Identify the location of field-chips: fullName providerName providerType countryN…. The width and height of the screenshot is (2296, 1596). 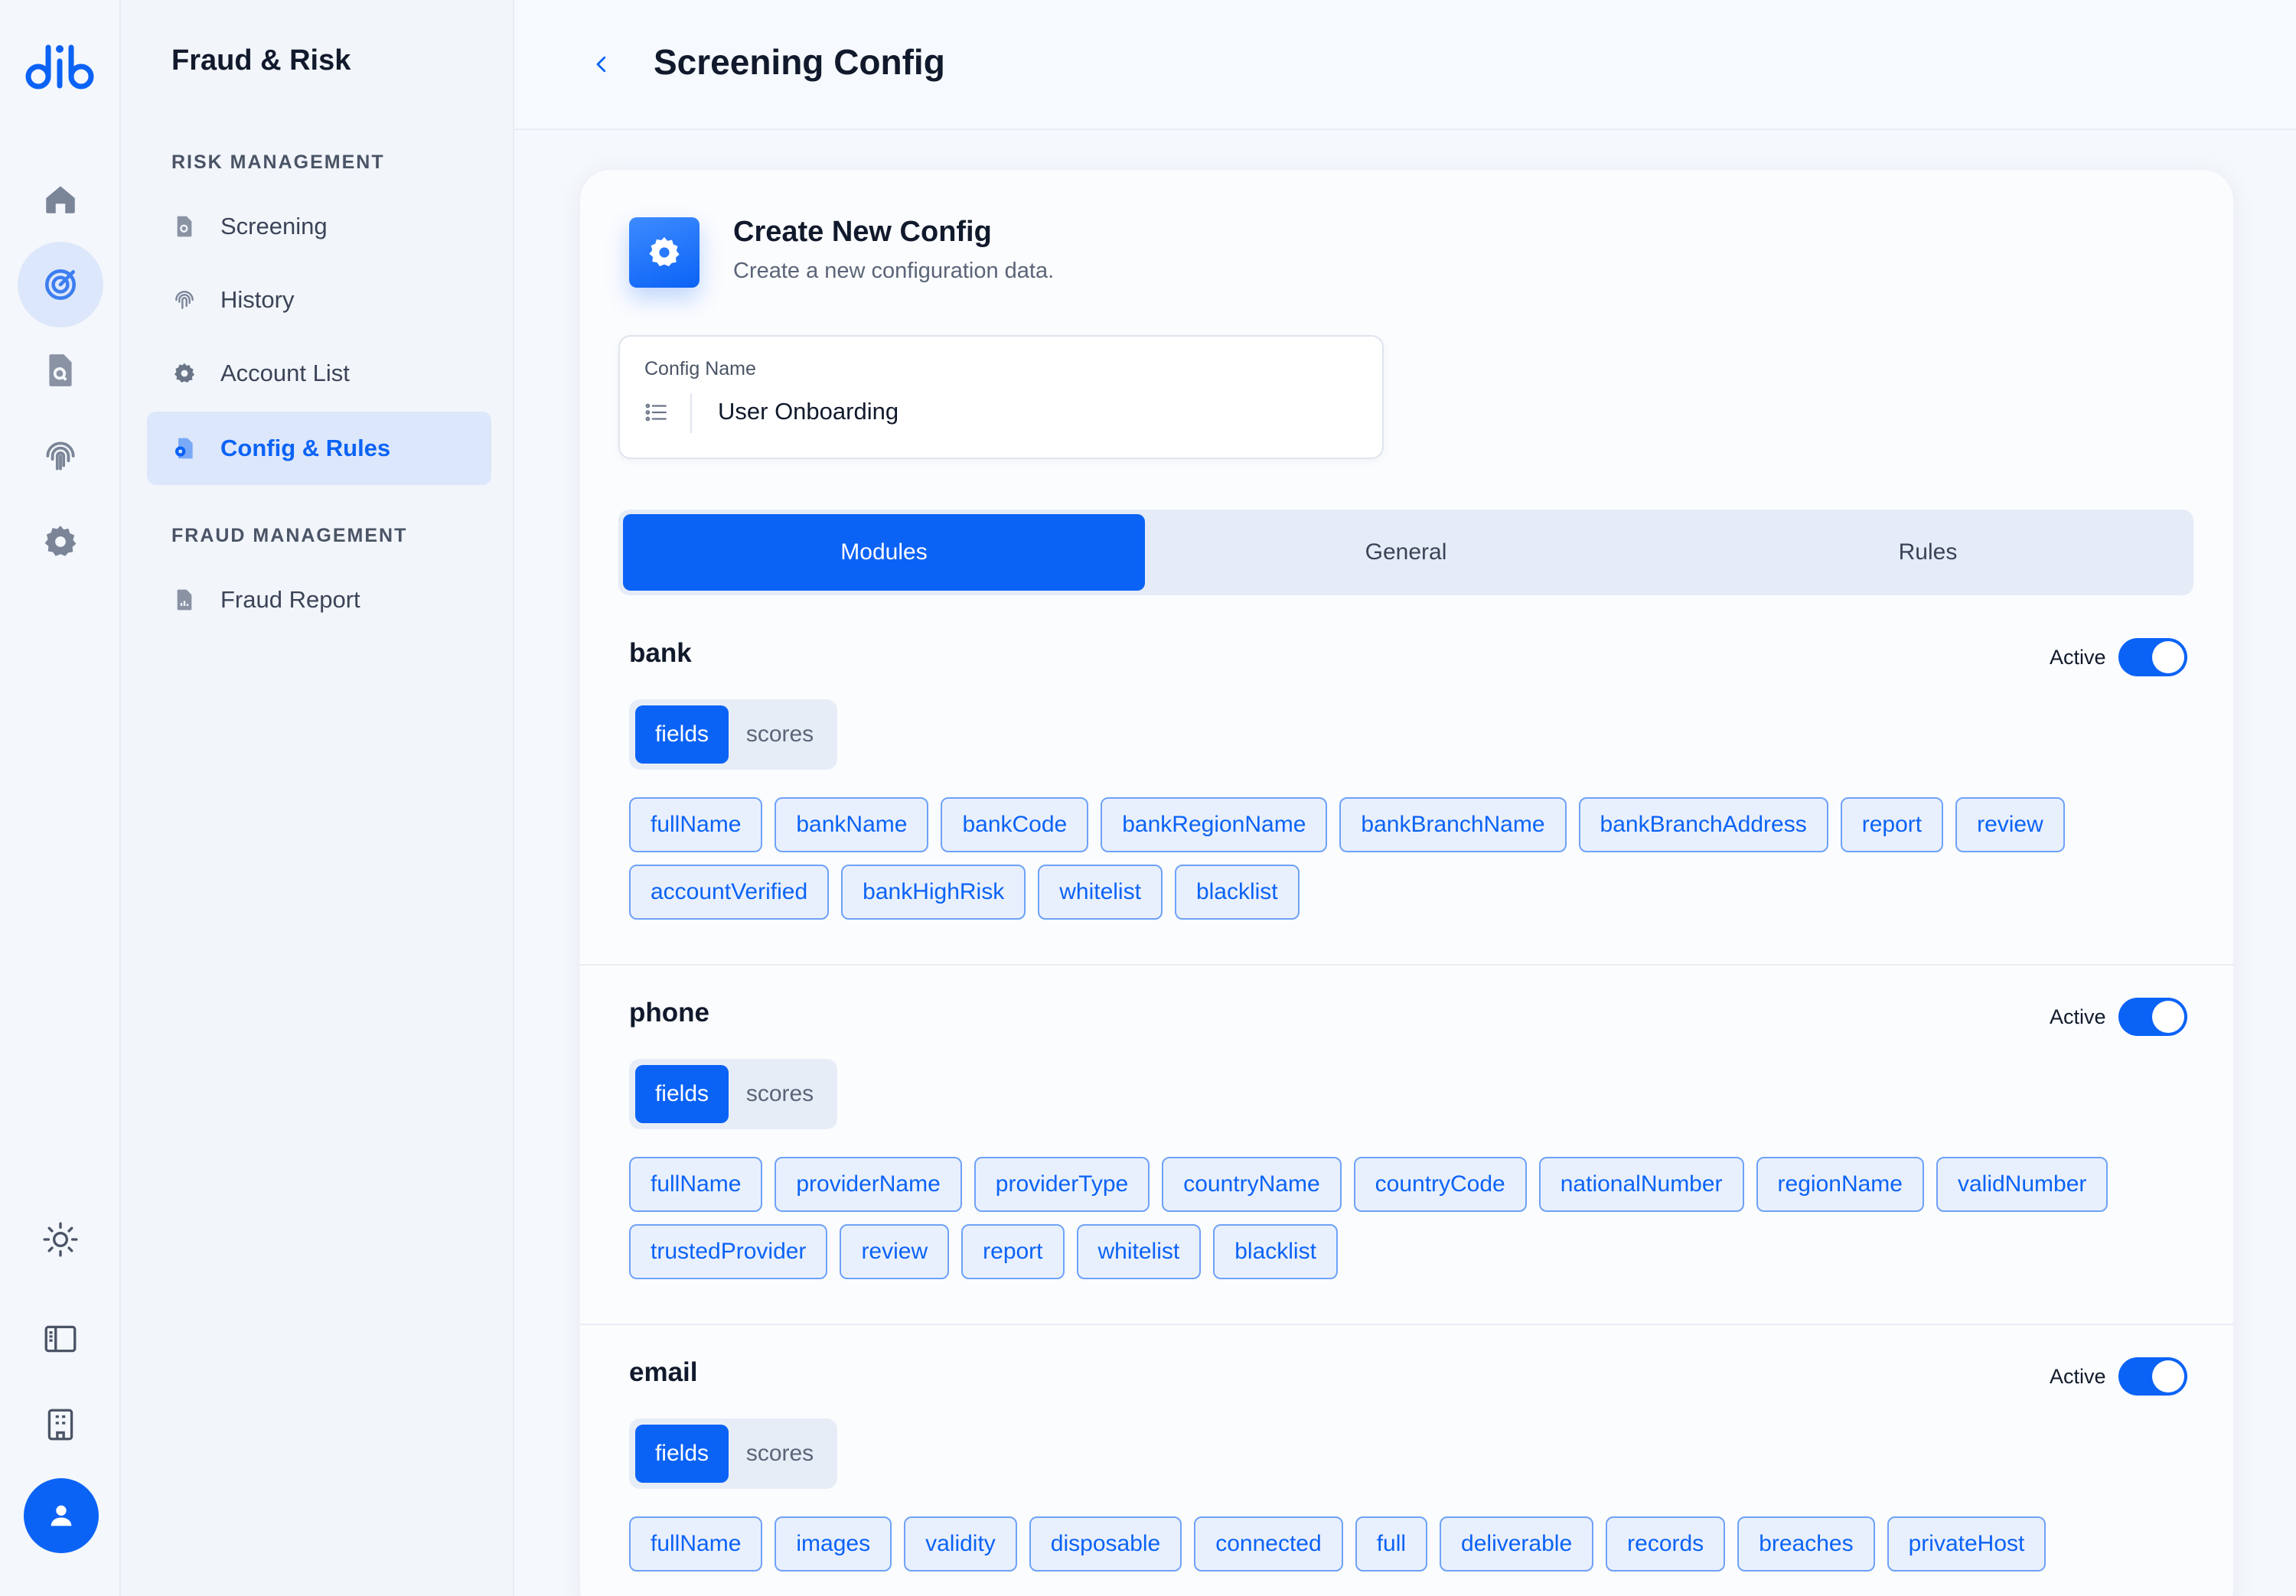
(1417, 1224).